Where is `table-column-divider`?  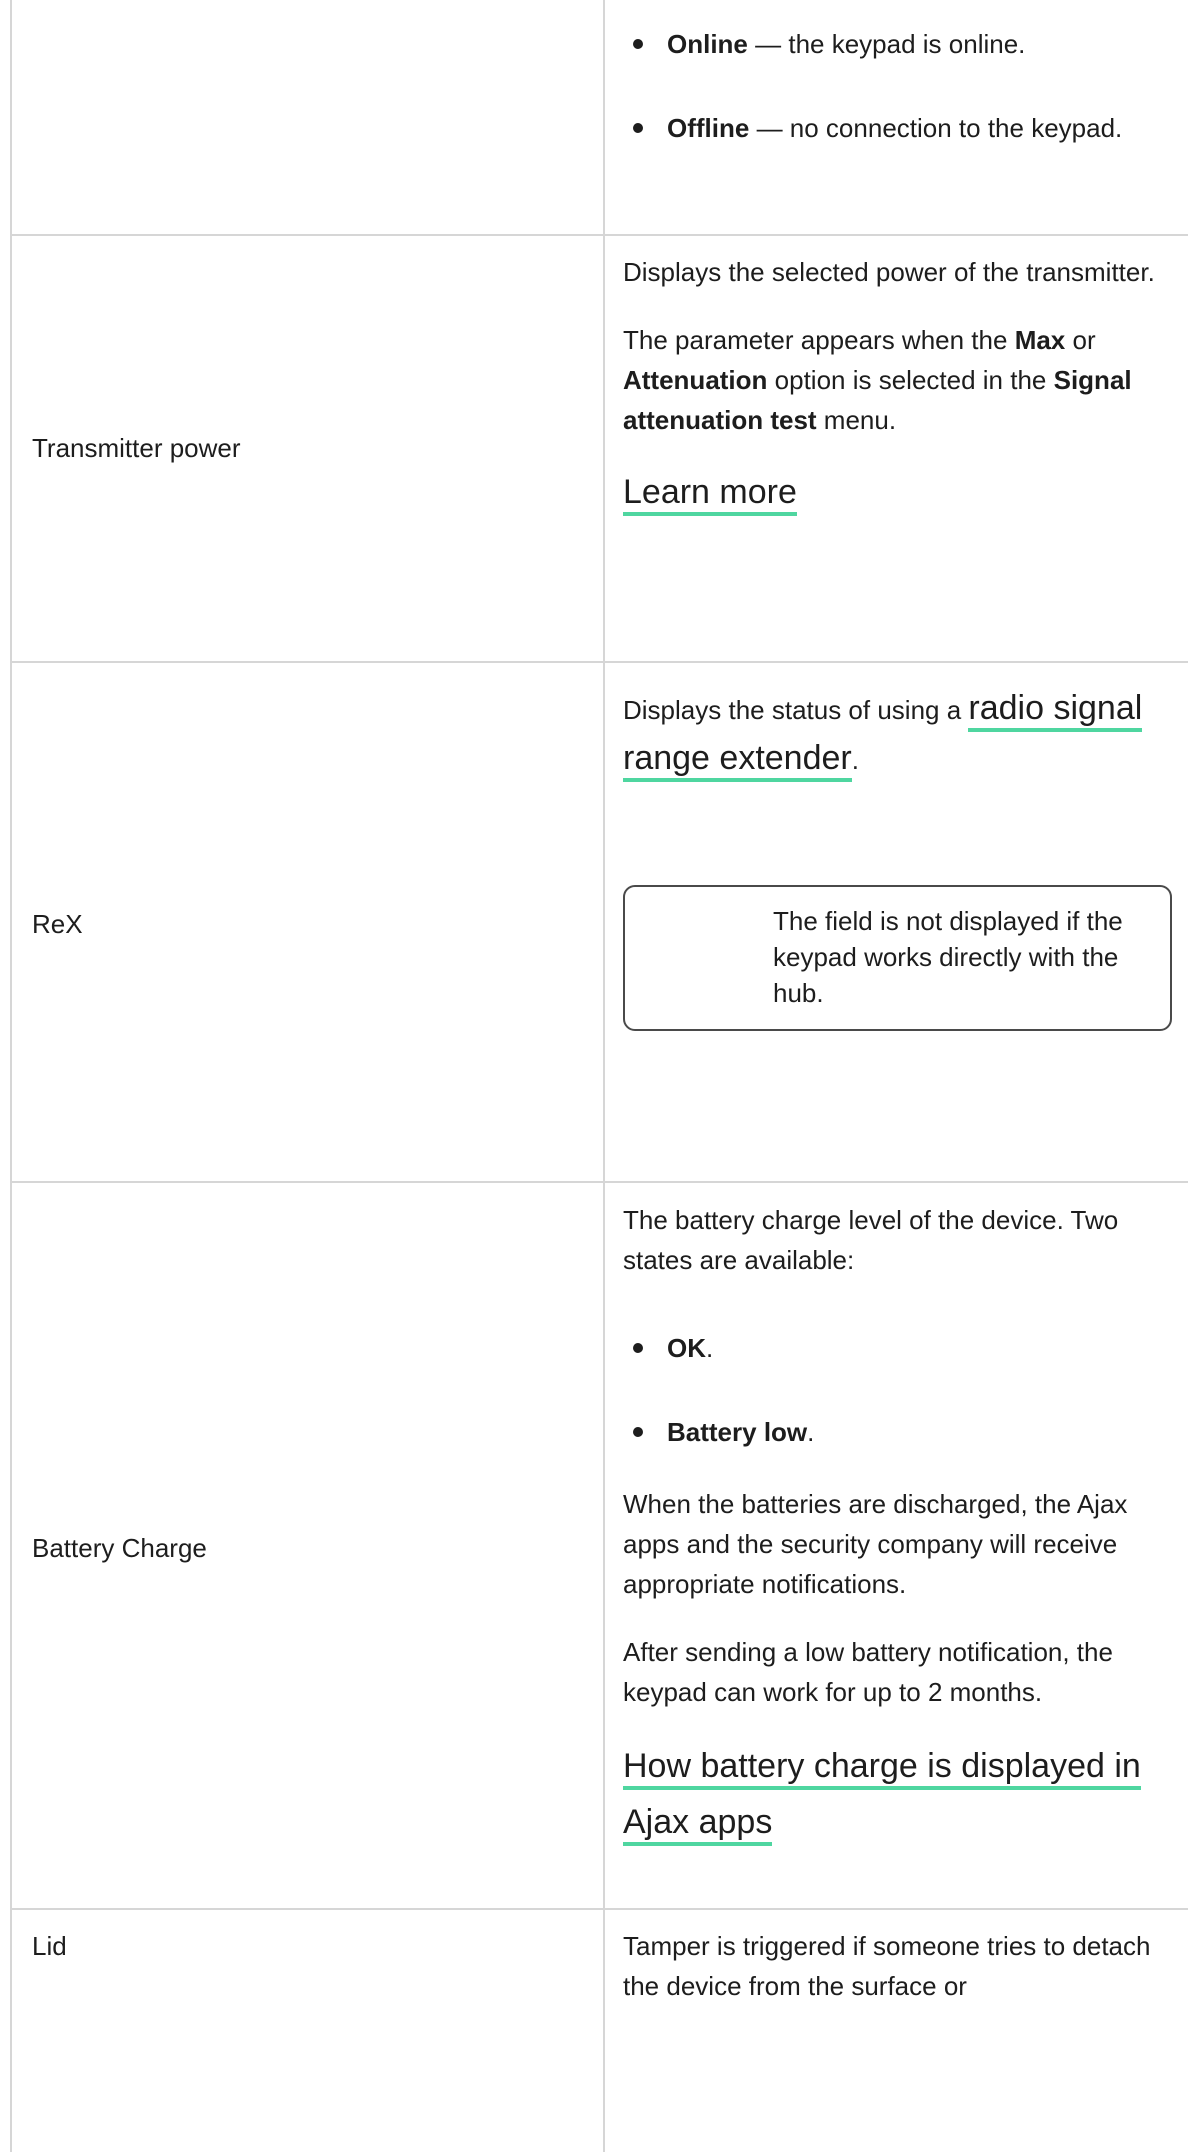 table-column-divider is located at coordinates (604, 1076).